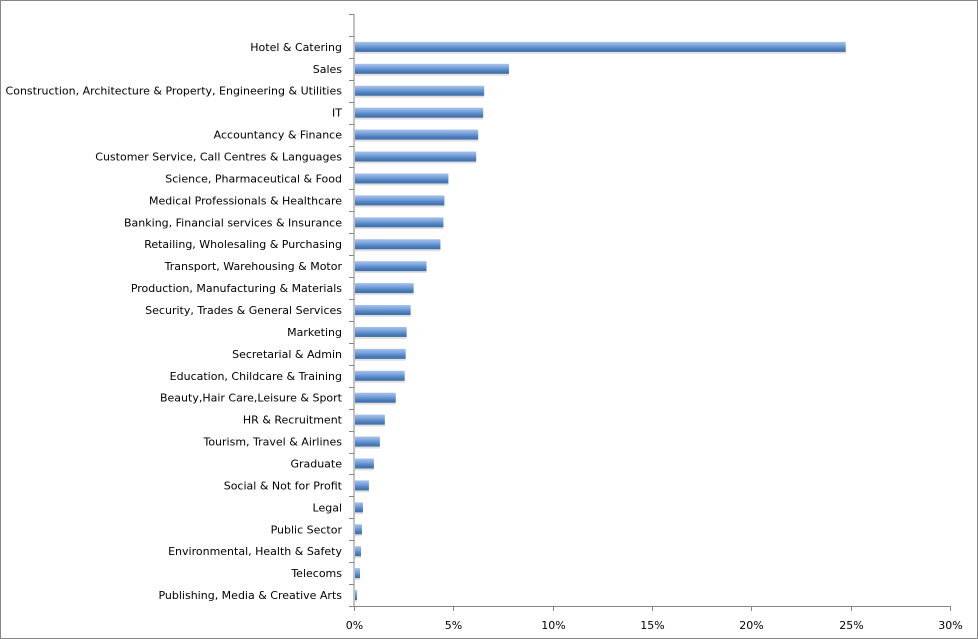 The image size is (978, 639). What do you see at coordinates (553, 625) in the screenshot?
I see `value-tick-label: 10%` at bounding box center [553, 625].